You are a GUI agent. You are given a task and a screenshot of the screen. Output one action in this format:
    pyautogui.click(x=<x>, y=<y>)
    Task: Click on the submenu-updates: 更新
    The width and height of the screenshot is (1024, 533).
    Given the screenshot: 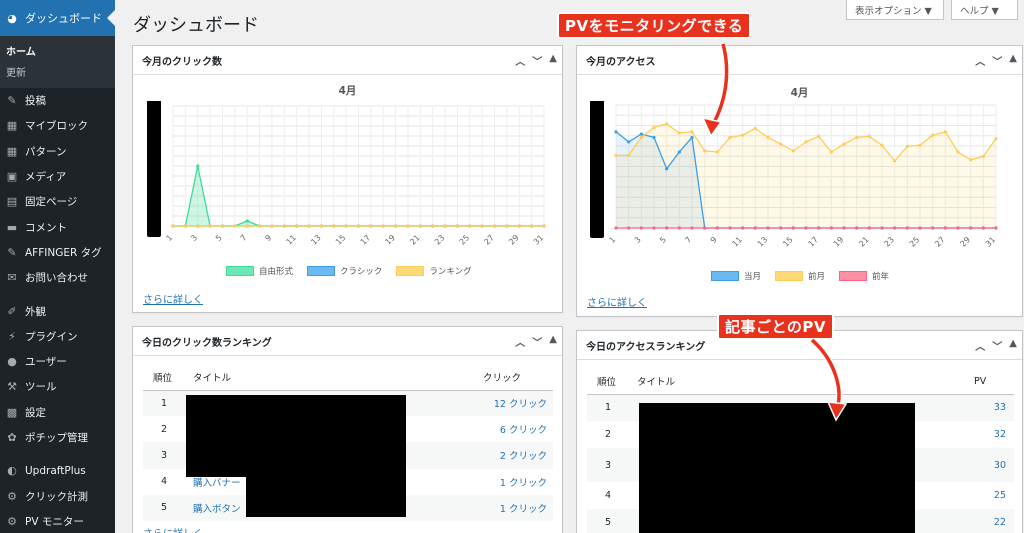 What is the action you would take?
    pyautogui.click(x=57, y=71)
    